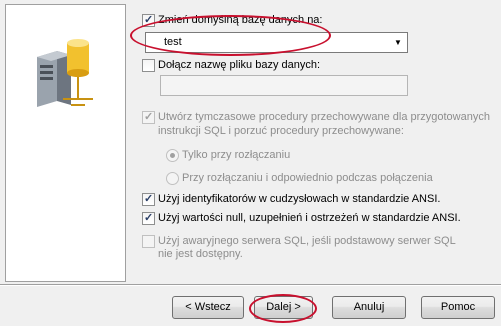  I want to click on database-value: test, so click(173, 42).